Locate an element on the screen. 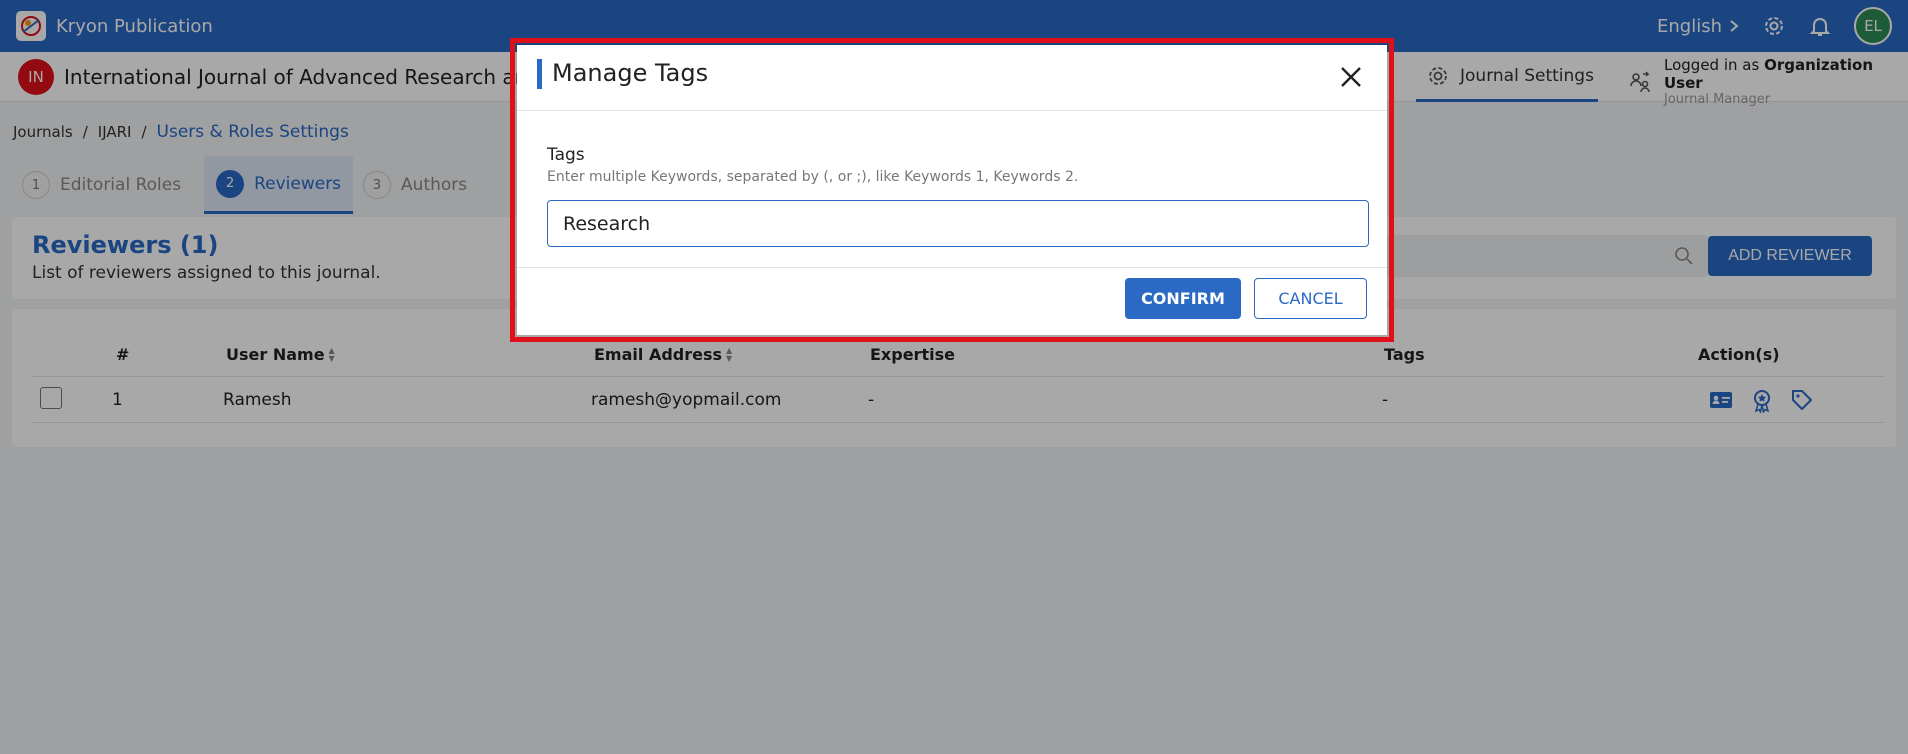 This screenshot has width=1908, height=754. tags-input is located at coordinates (958, 223).